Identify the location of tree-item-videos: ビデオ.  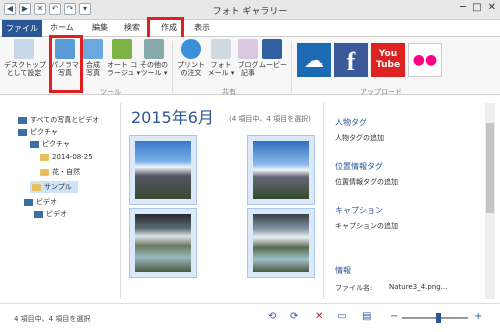
(50, 214).